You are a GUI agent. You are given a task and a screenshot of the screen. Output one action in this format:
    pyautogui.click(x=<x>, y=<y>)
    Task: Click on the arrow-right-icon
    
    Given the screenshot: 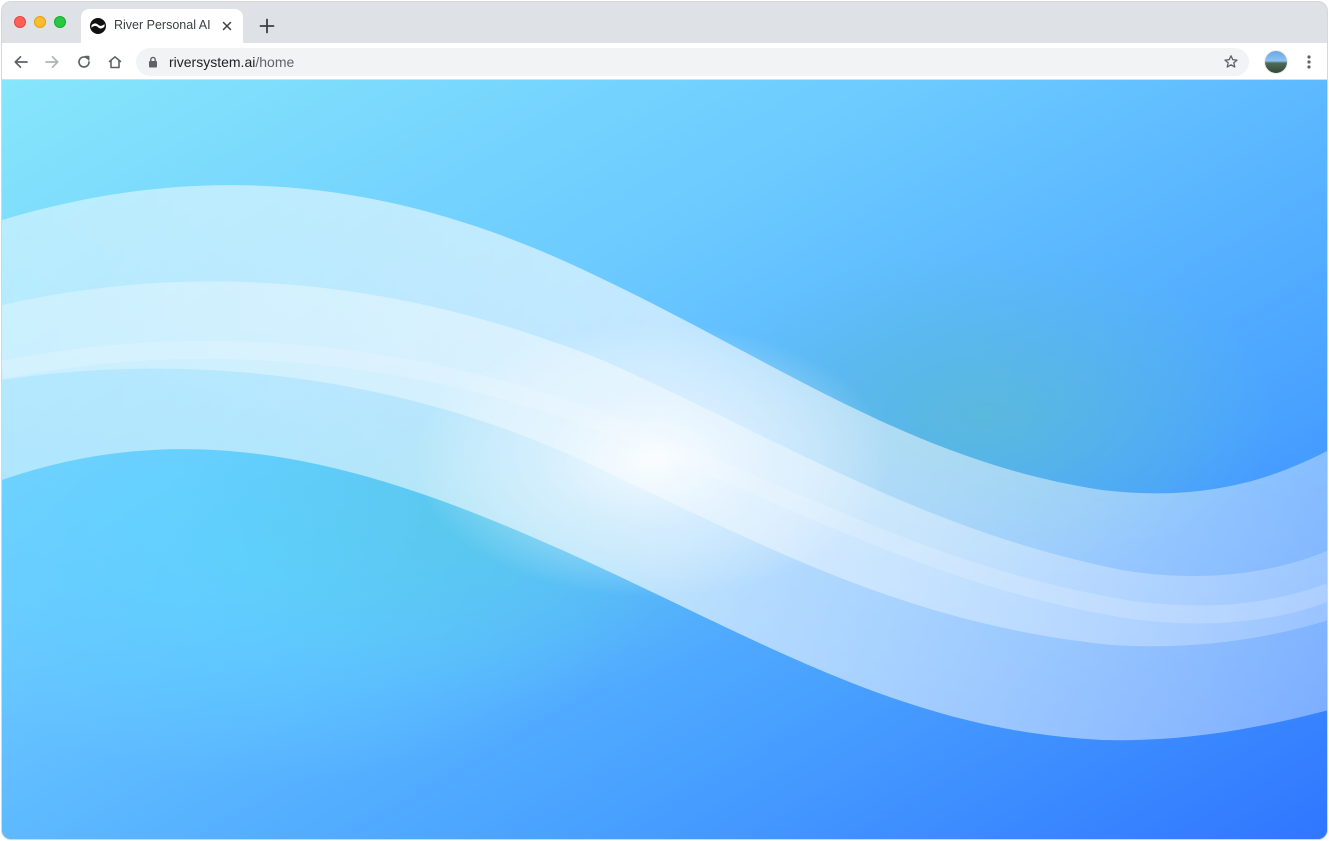 What is the action you would take?
    pyautogui.click(x=52, y=62)
    